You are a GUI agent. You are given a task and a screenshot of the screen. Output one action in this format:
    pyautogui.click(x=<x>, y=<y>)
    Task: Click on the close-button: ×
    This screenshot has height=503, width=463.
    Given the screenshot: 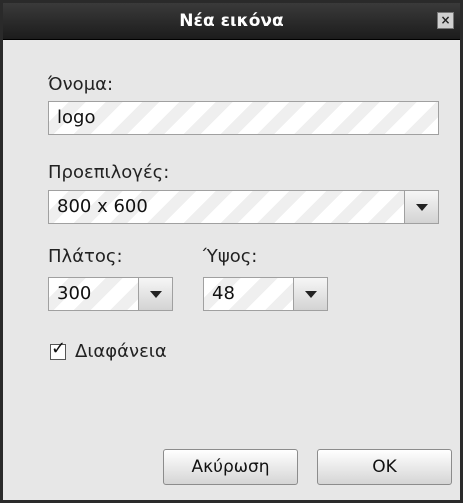 What is the action you would take?
    pyautogui.click(x=445, y=20)
    